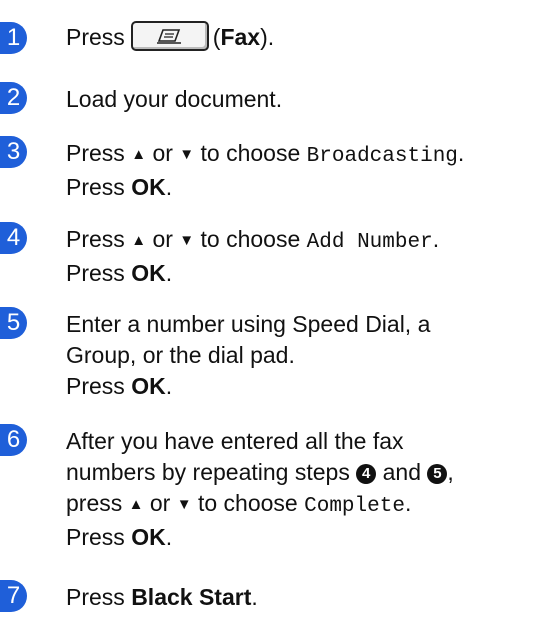  I want to click on step-number: 7, so click(13, 596).